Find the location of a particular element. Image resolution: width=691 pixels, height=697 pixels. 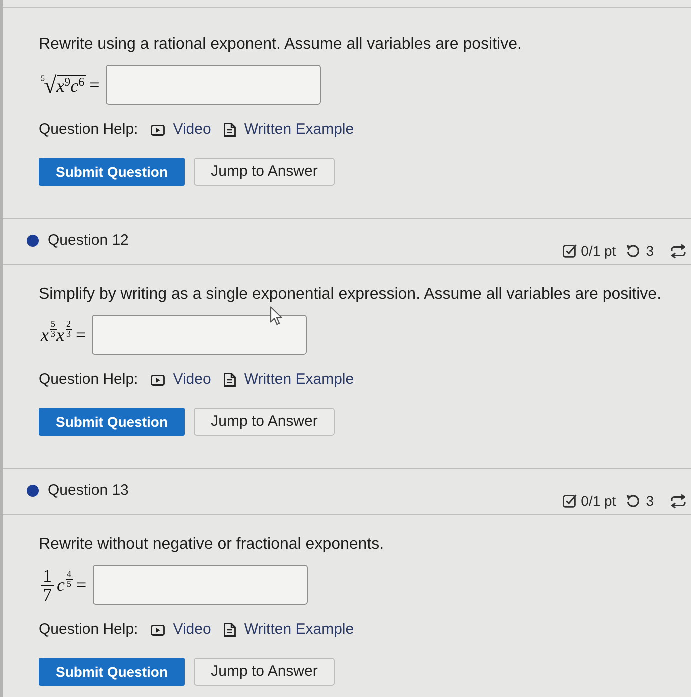

question-title: Question 12 is located at coordinates (88, 241).